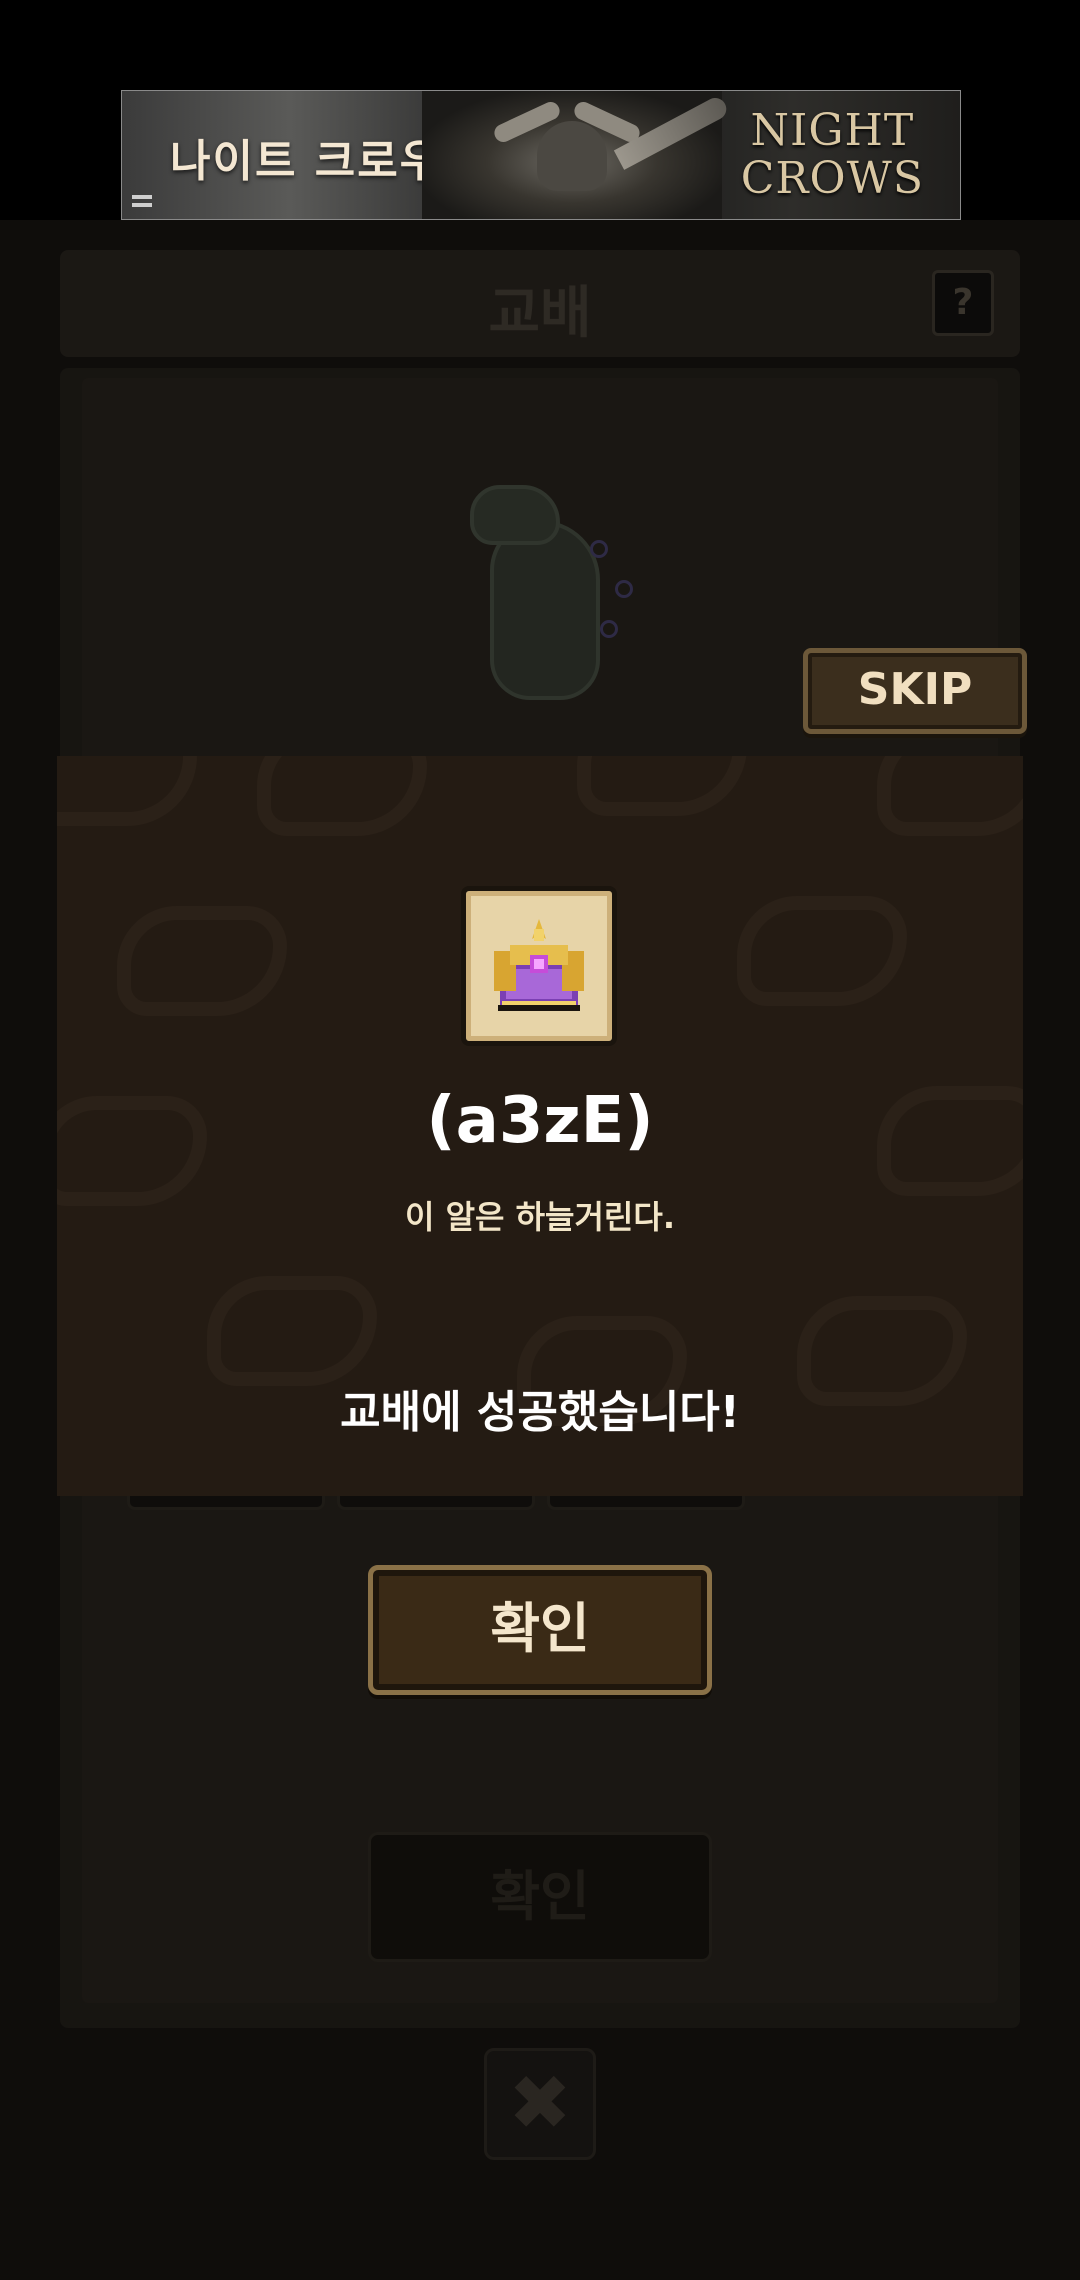 The image size is (1080, 2280). I want to click on dragon-sprite, so click(550, 600).